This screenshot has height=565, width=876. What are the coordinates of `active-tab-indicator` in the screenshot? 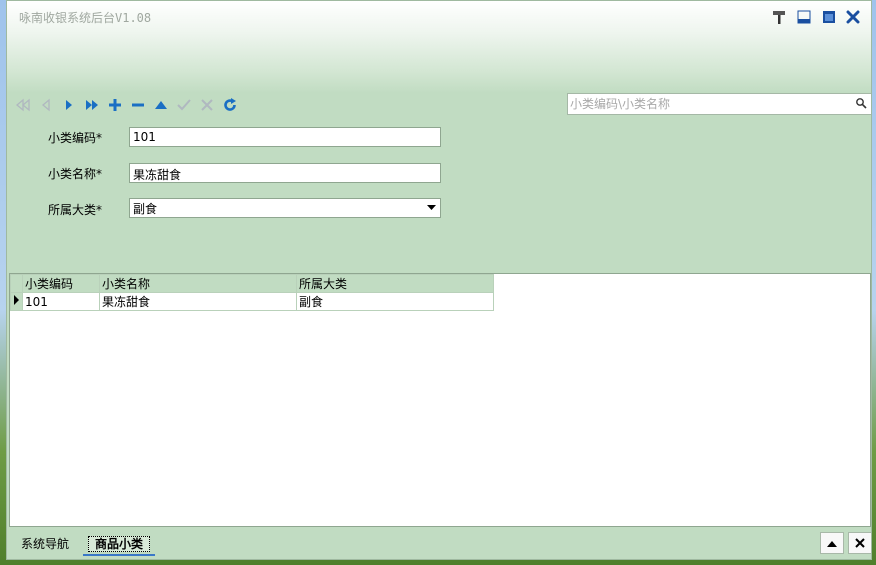 It's located at (119, 555).